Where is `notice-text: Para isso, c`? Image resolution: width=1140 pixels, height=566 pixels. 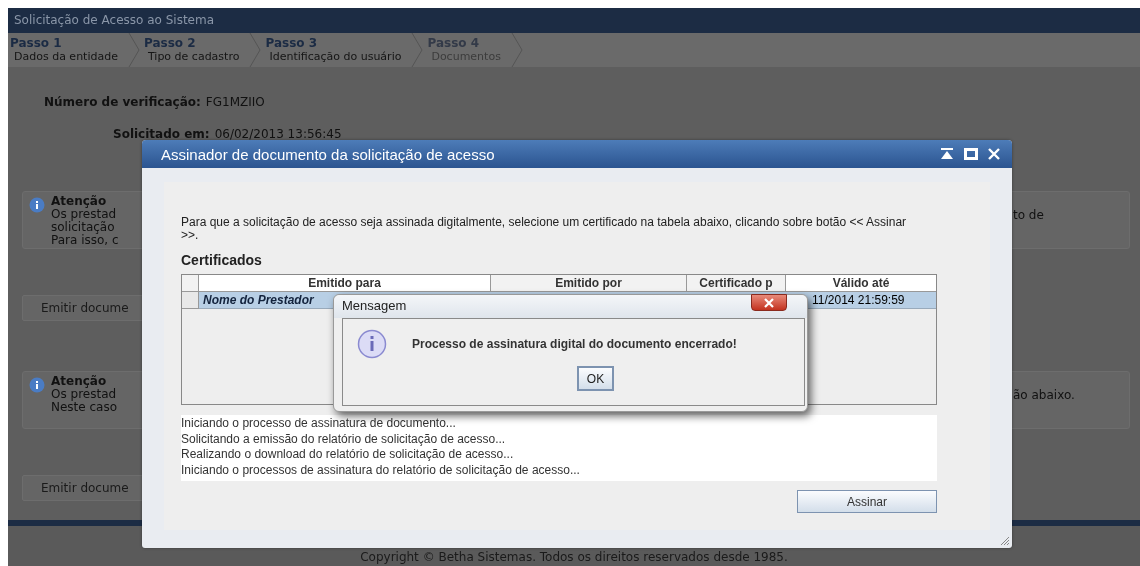 notice-text: Para isso, c is located at coordinates (85, 240).